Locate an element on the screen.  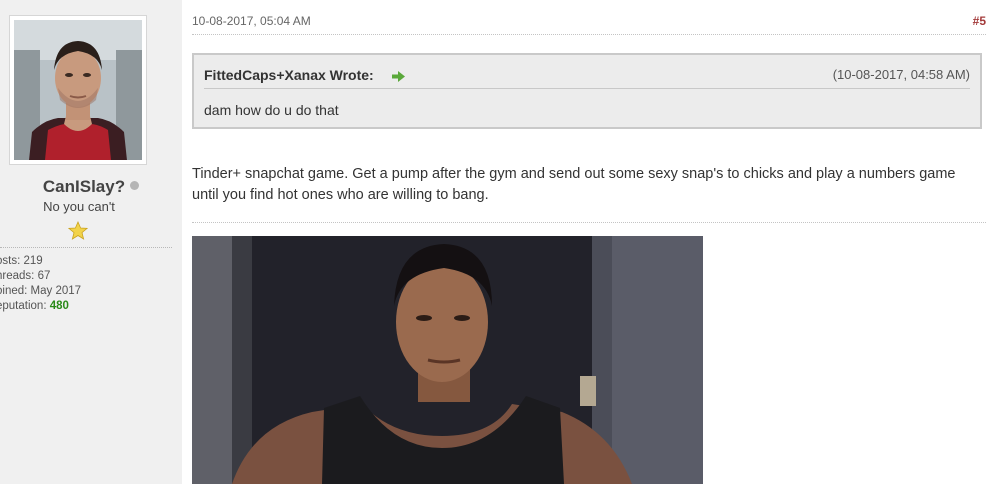
quote-timestamp: (10-08-2017, 04:58 AM) is located at coordinates (901, 74).